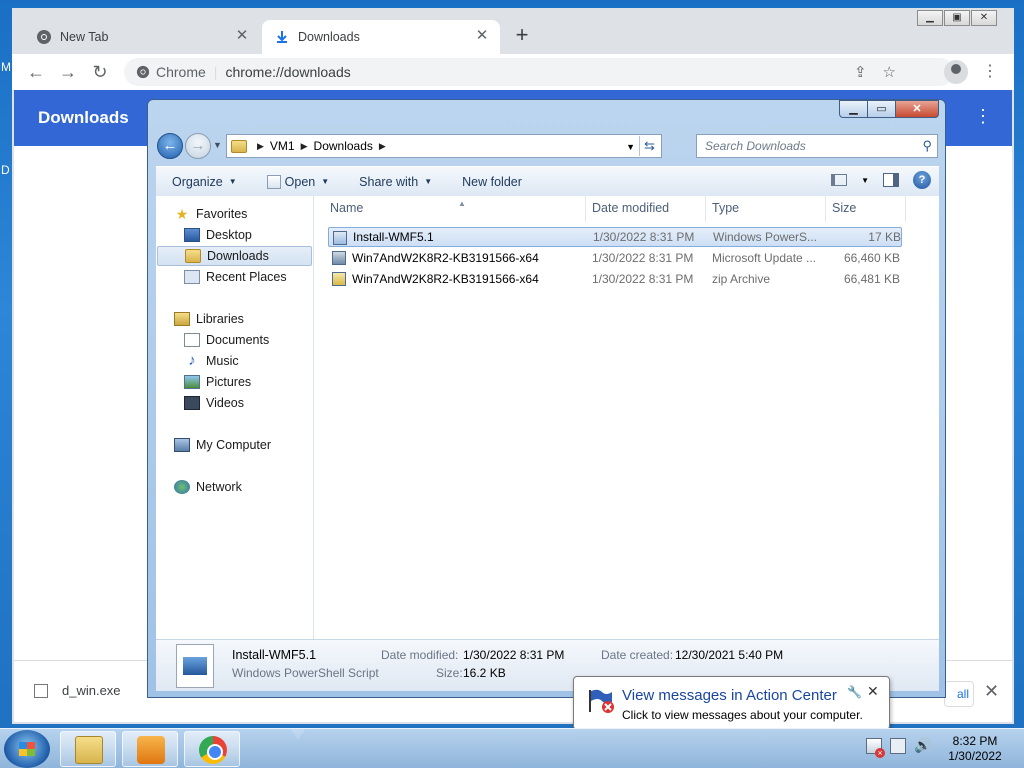 This screenshot has height=768, width=1024. What do you see at coordinates (204, 182) in the screenshot?
I see `organize-button: Organize ▼` at bounding box center [204, 182].